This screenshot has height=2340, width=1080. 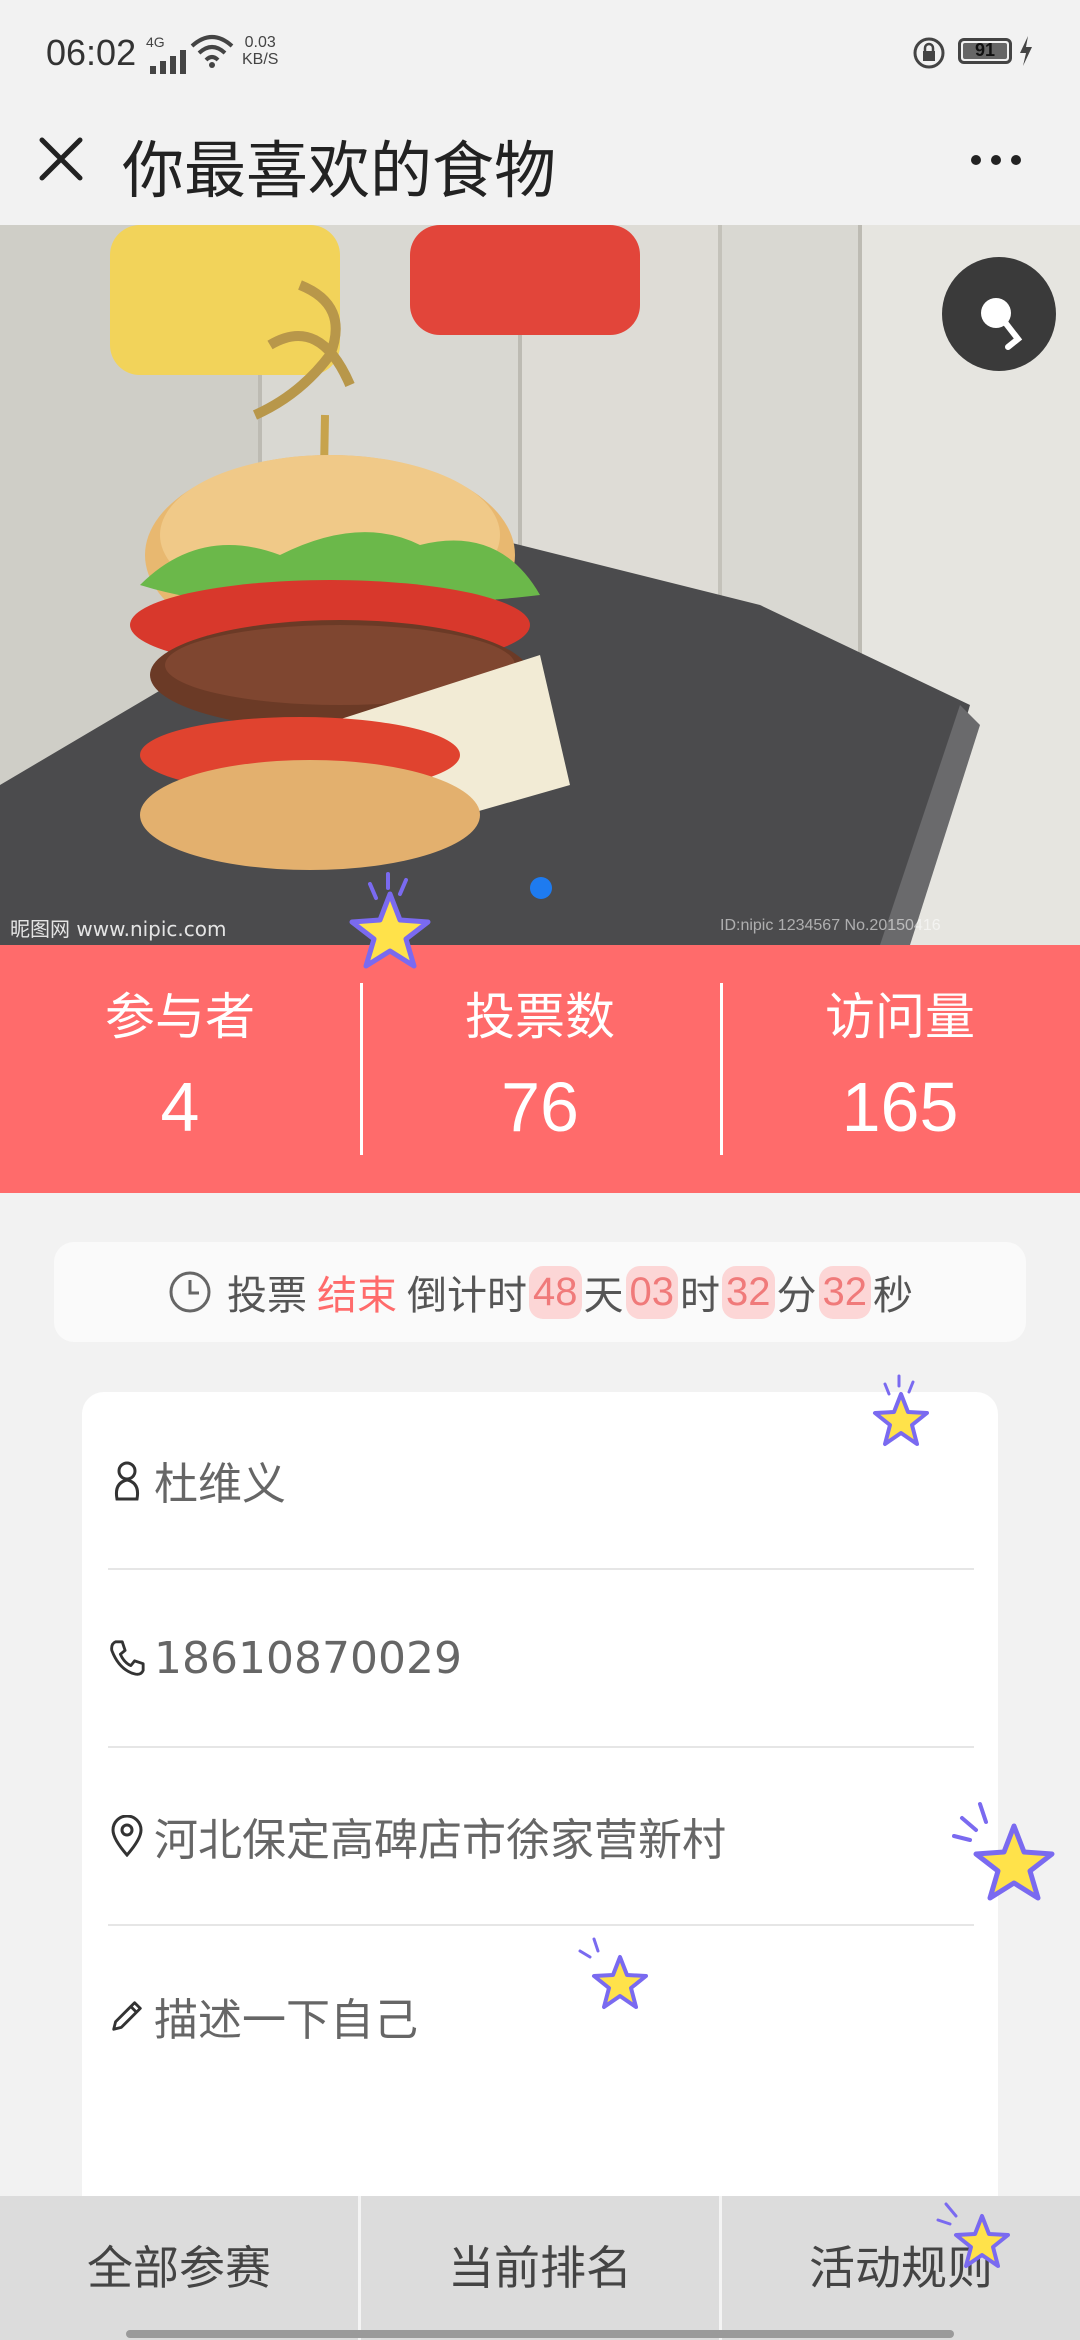 What do you see at coordinates (541, 1481) in the screenshot?
I see `name-field: 杜维义` at bounding box center [541, 1481].